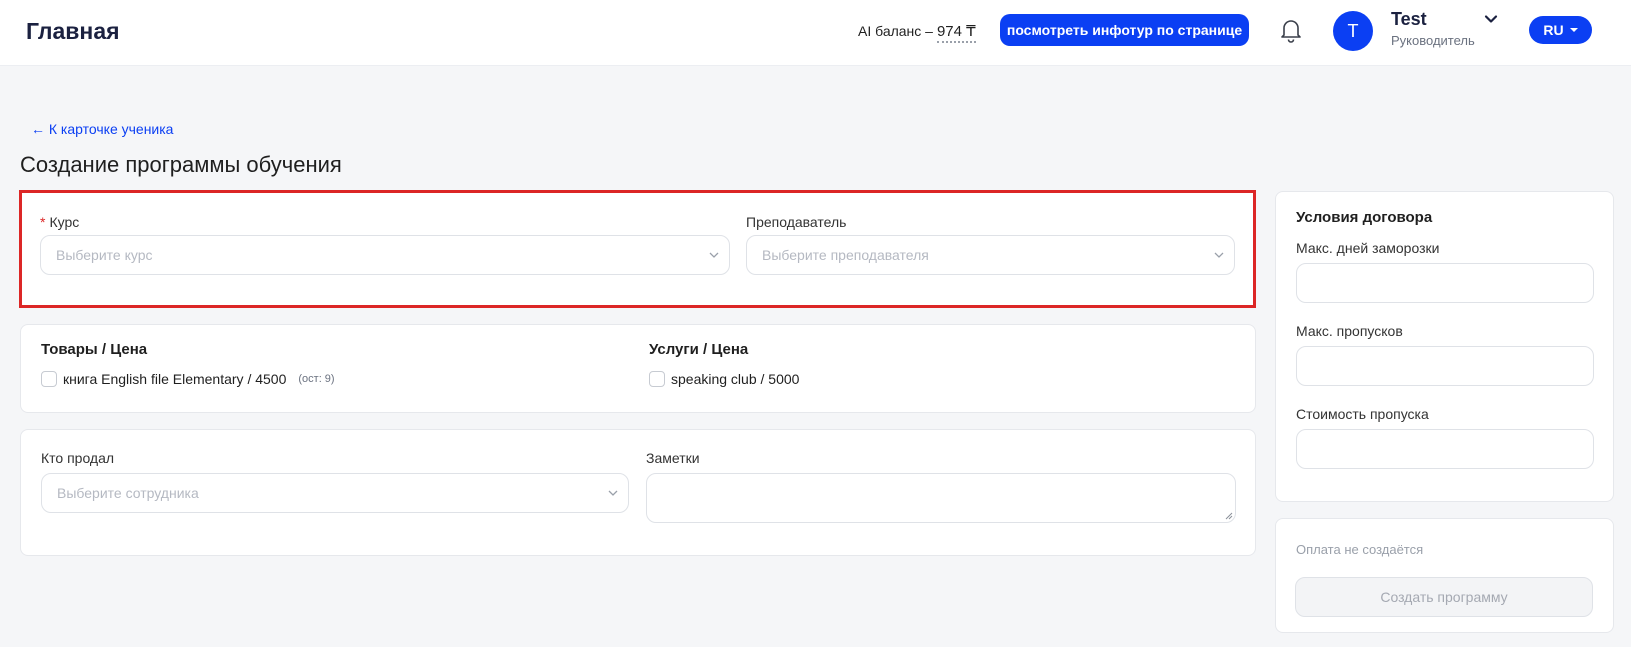 The image size is (1631, 647). Describe the element at coordinates (1445, 449) in the screenshot. I see `skip-cost-input` at that location.